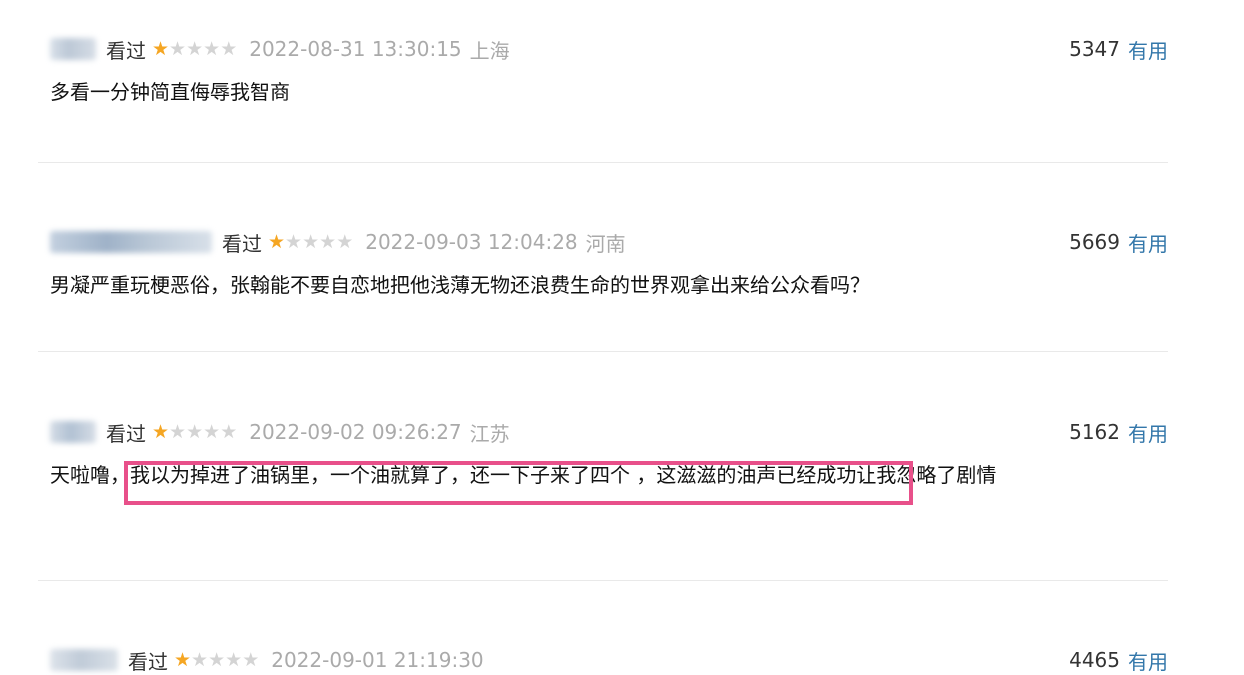 Image resolution: width=1244 pixels, height=675 pixels. What do you see at coordinates (471, 242) in the screenshot?
I see `comment-timestamp: 2022-09-03 12:04:28` at bounding box center [471, 242].